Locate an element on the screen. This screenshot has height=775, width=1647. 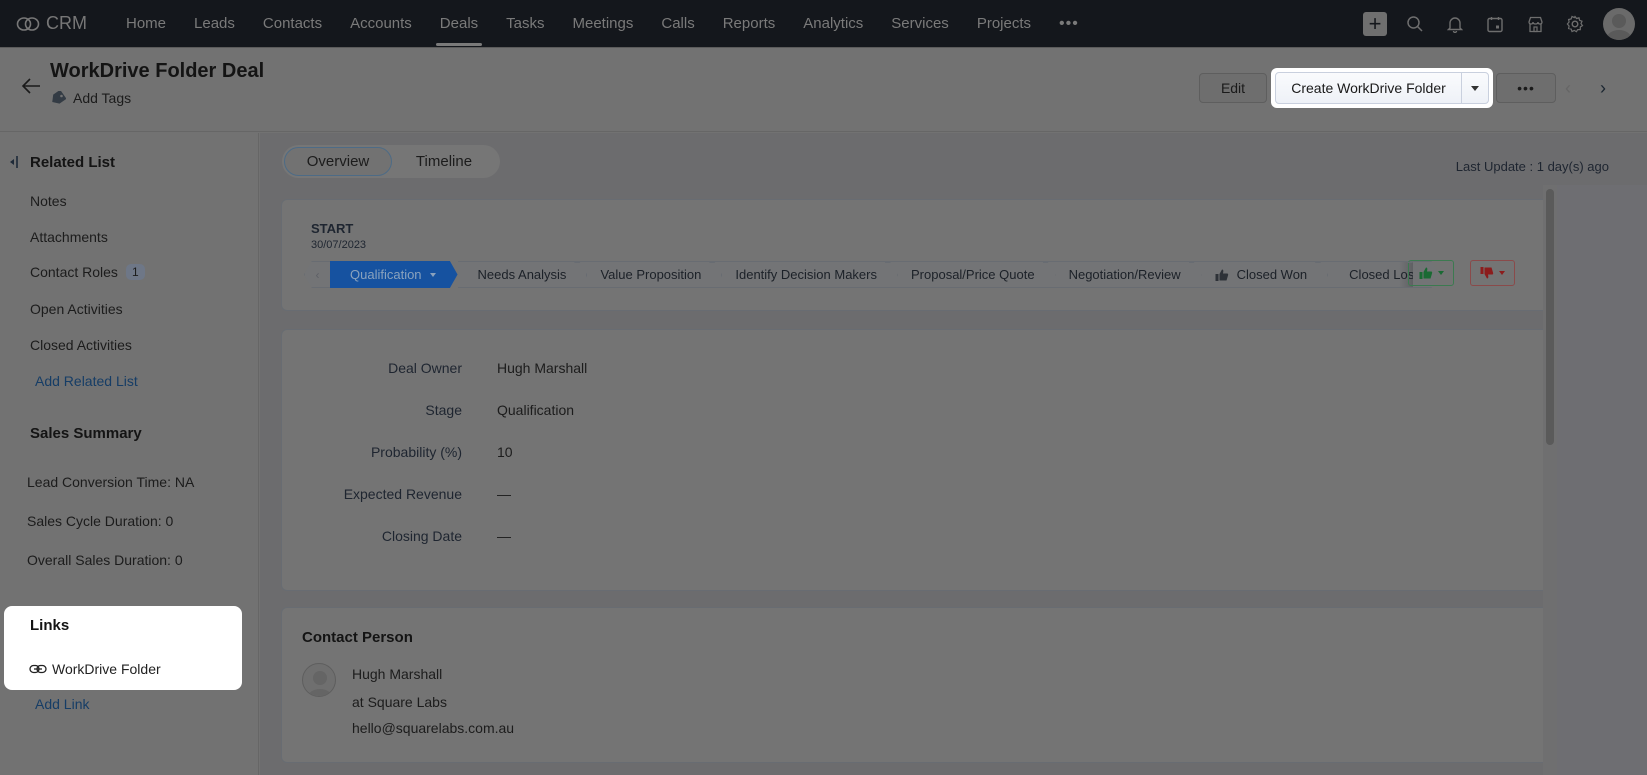
workdrive-folder-link: WorkDrive Folder is located at coordinates (95, 669).